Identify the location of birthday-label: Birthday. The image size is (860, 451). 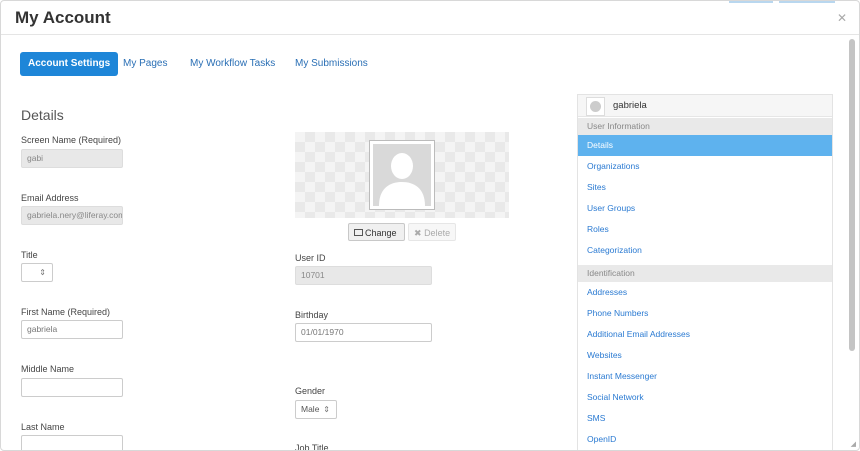
(312, 315).